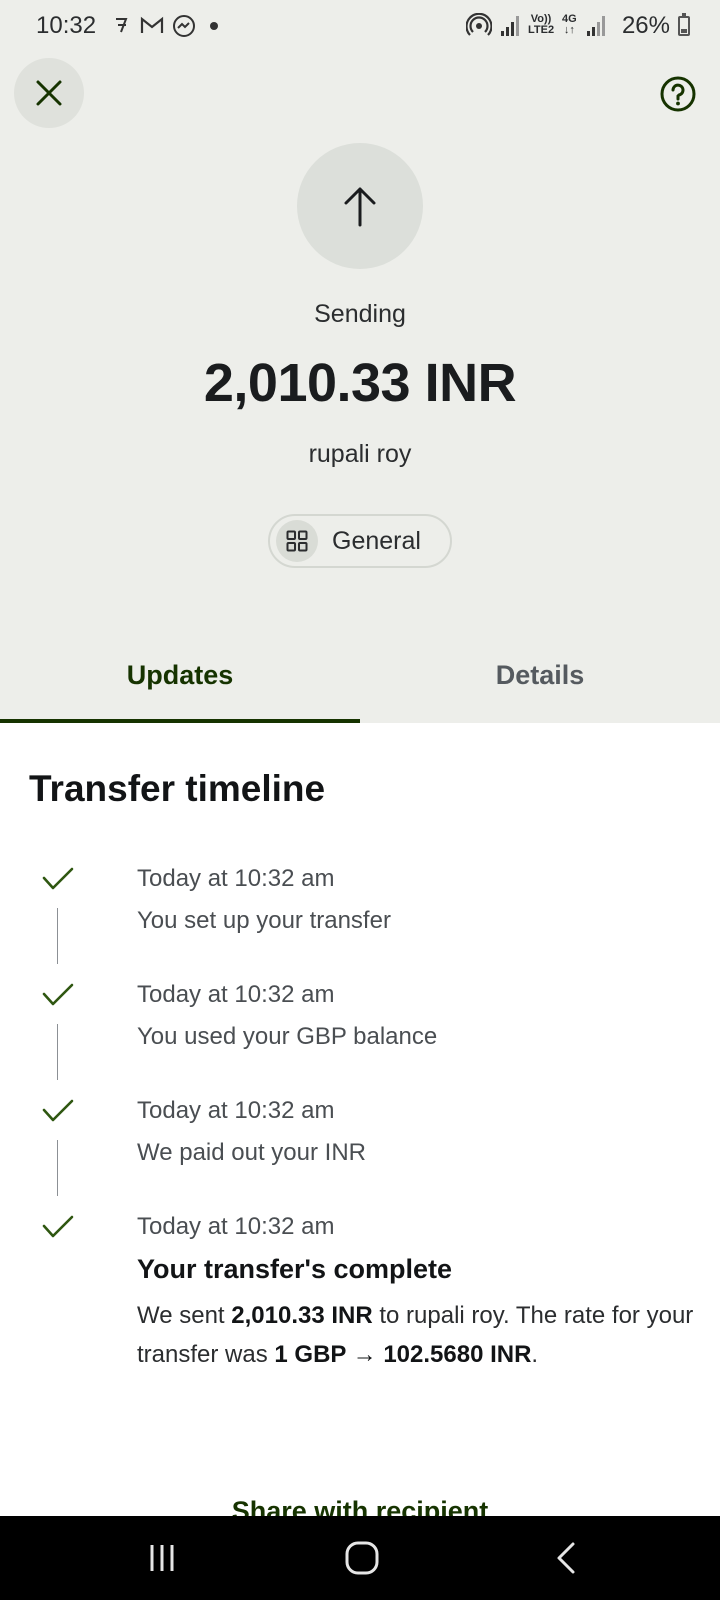  I want to click on home-button, so click(362, 1558).